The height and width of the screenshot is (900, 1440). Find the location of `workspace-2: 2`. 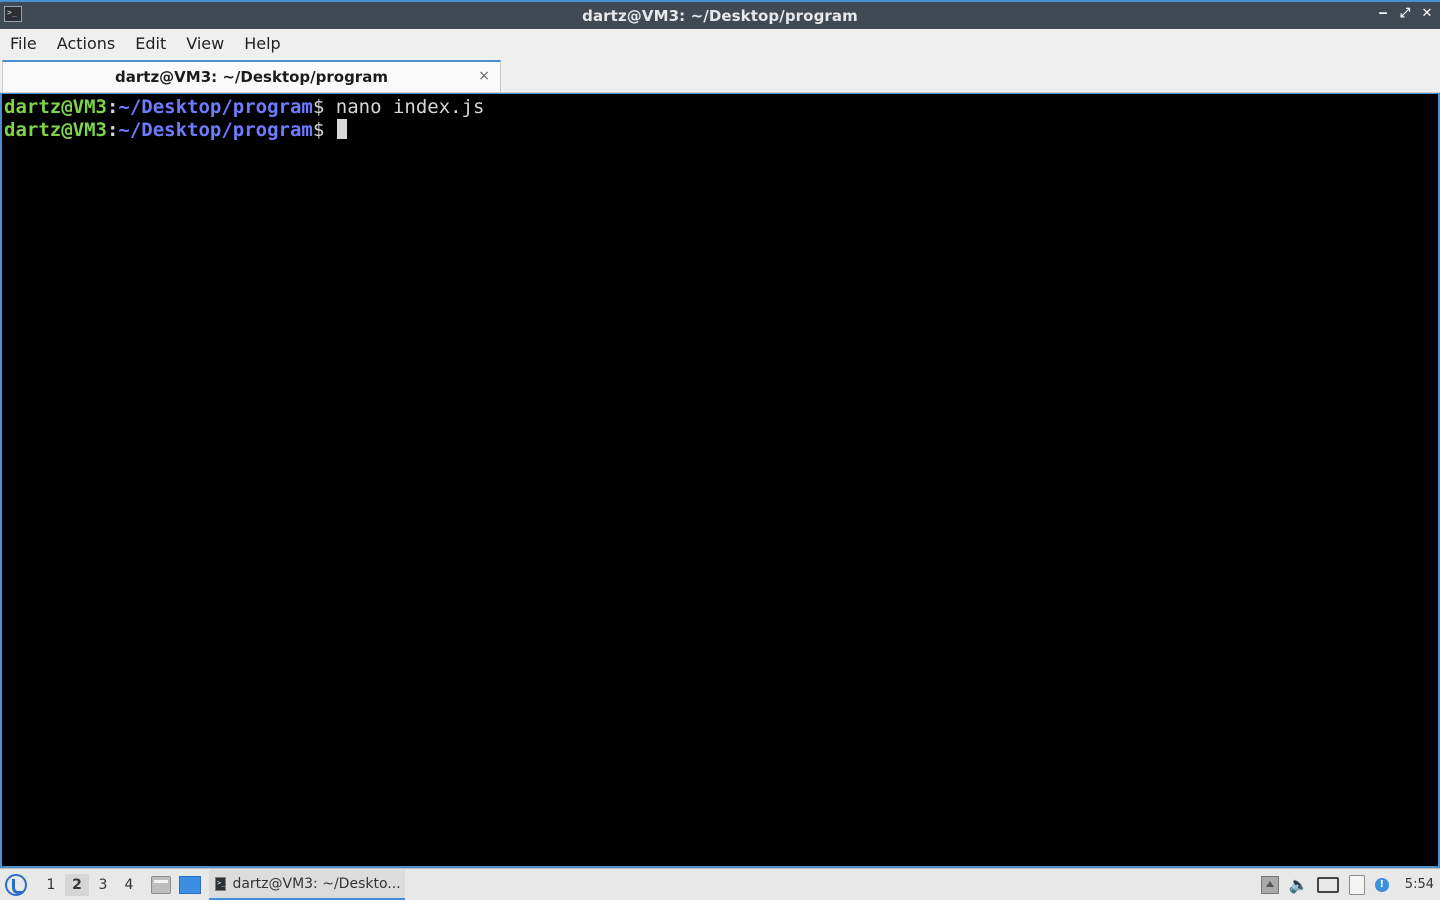

workspace-2: 2 is located at coordinates (77, 884).